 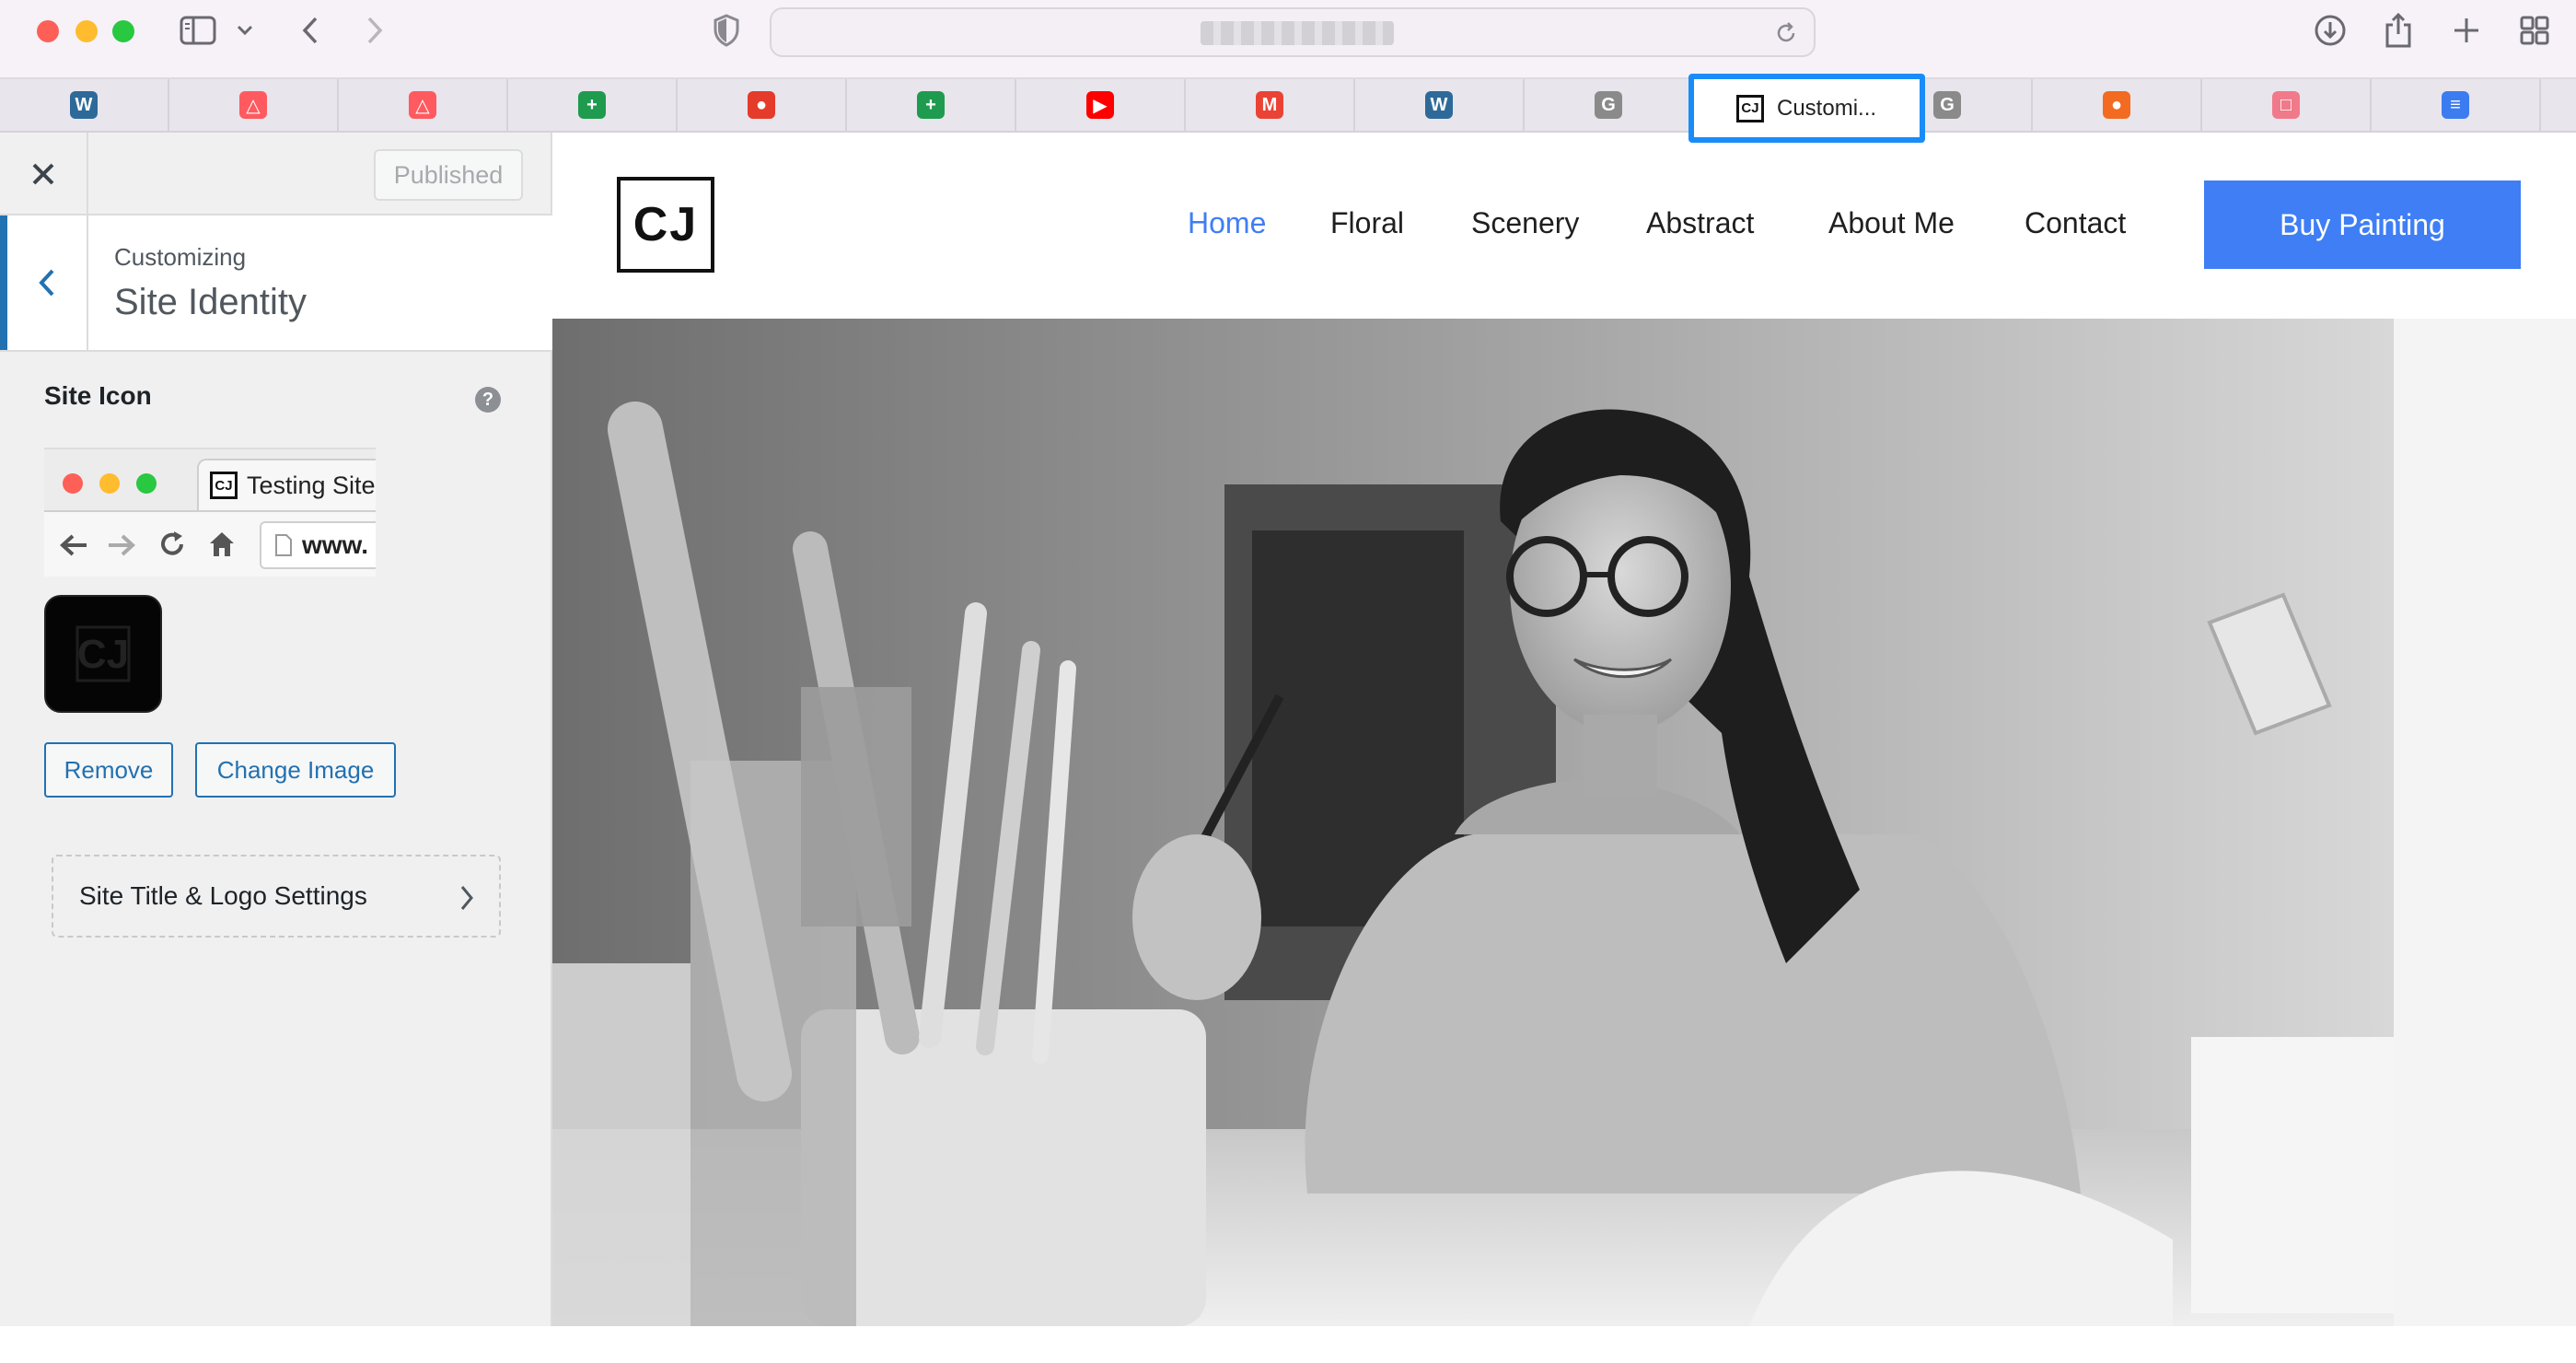 I want to click on cj-logo-icon: CJ, so click(x=103, y=653).